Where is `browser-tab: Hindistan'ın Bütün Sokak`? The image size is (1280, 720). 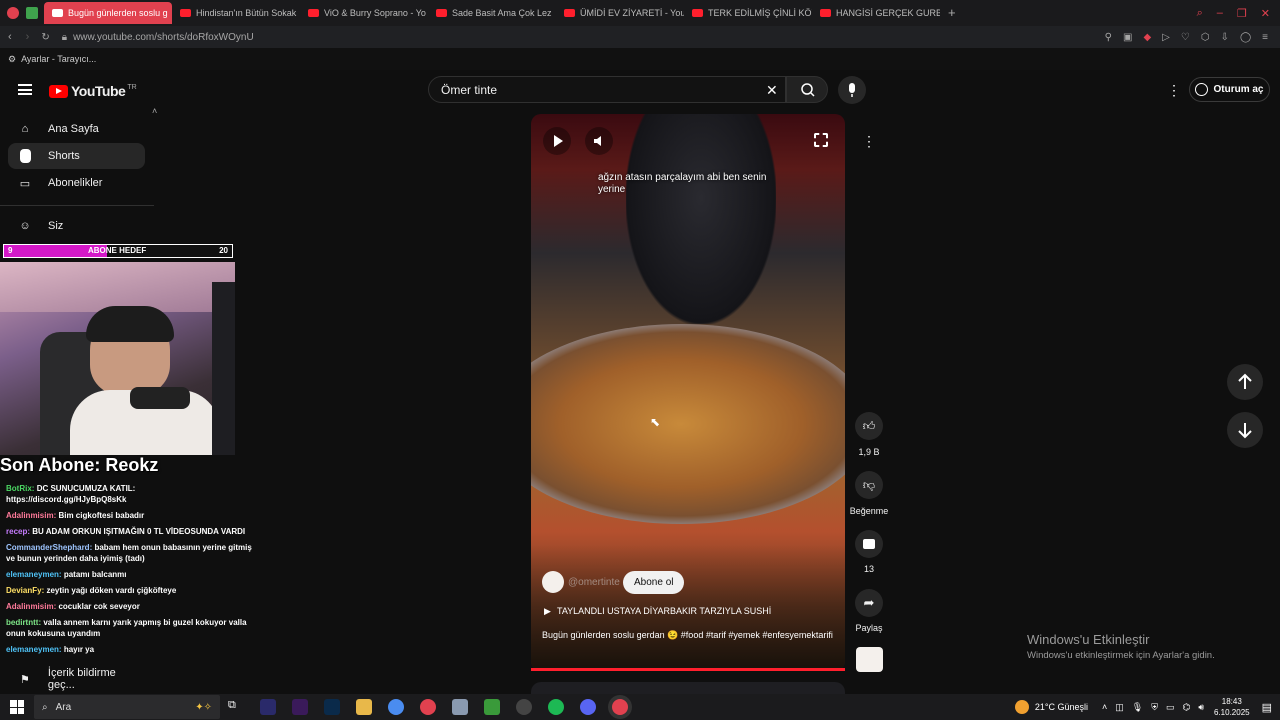
browser-tab: Hindistan'ın Bütün Sokak is located at coordinates (236, 13).